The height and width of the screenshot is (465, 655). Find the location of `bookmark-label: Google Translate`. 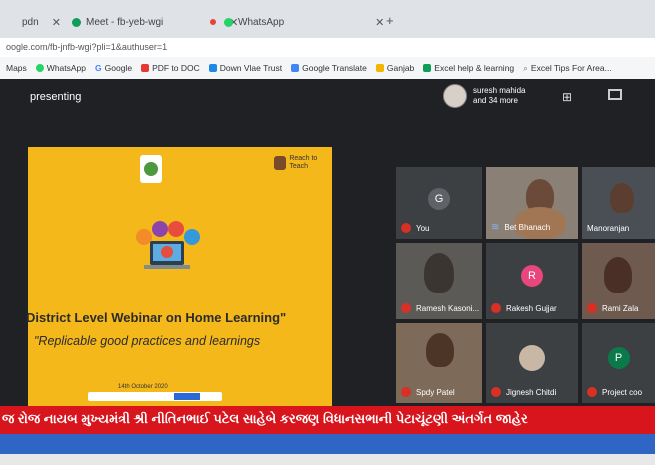

bookmark-label: Google Translate is located at coordinates (334, 68).